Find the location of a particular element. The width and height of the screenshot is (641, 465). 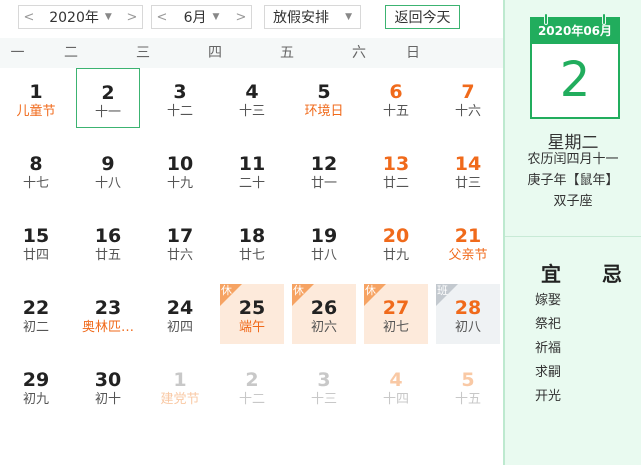

day-cell-today: 2 十一 is located at coordinates (108, 98).